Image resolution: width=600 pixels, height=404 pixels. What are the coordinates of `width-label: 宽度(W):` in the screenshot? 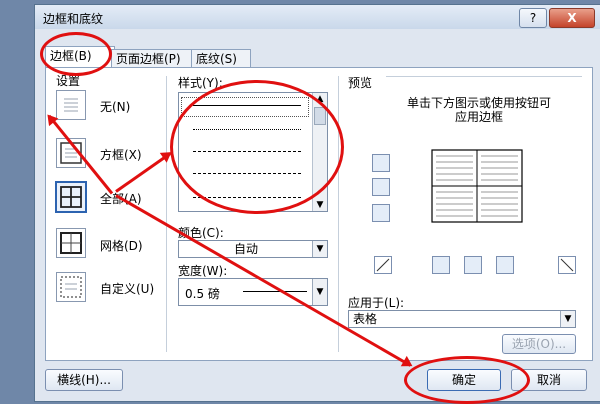 It's located at (203, 271).